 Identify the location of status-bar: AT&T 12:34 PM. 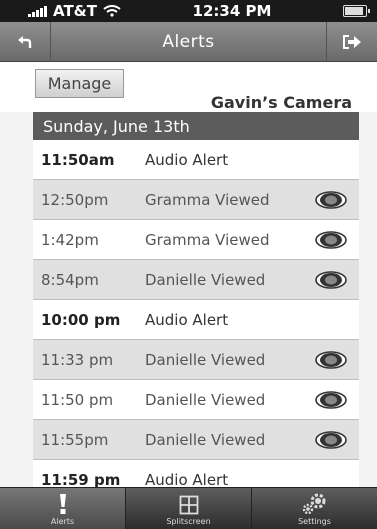
(188, 11).